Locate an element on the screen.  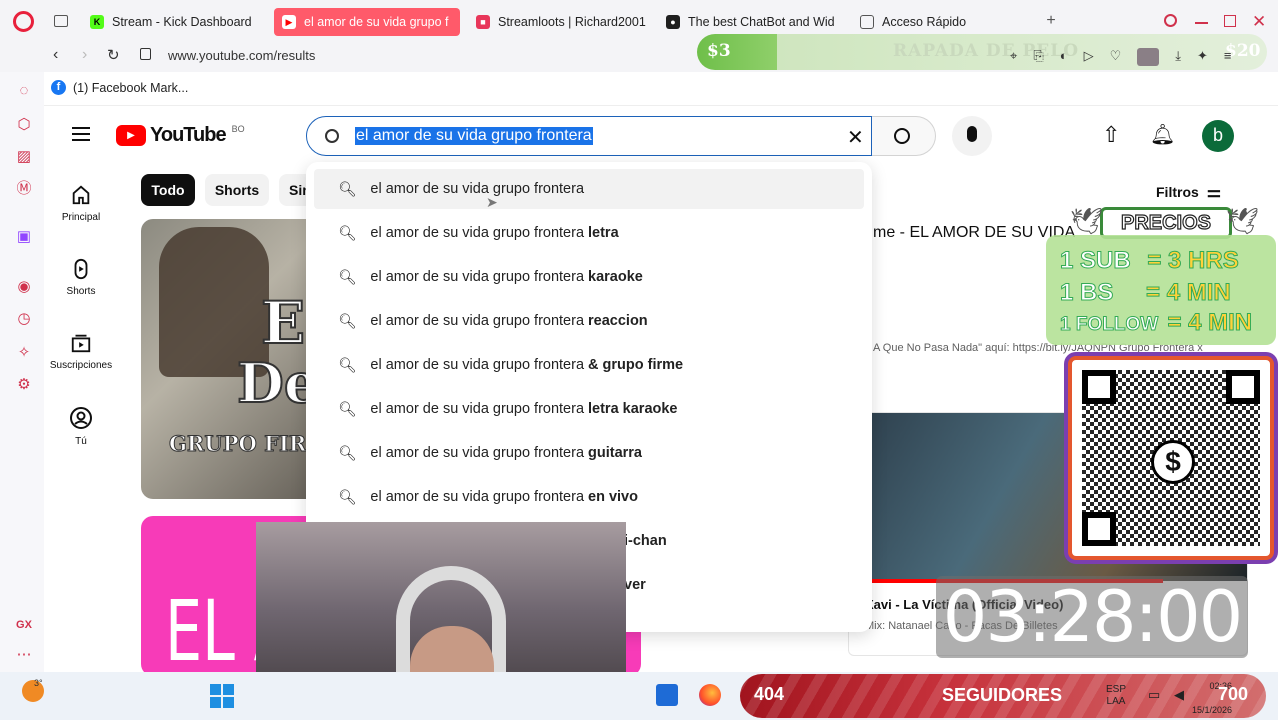
suggestion-text: el amor de su vida grupo frontera is located at coordinates (477, 365).